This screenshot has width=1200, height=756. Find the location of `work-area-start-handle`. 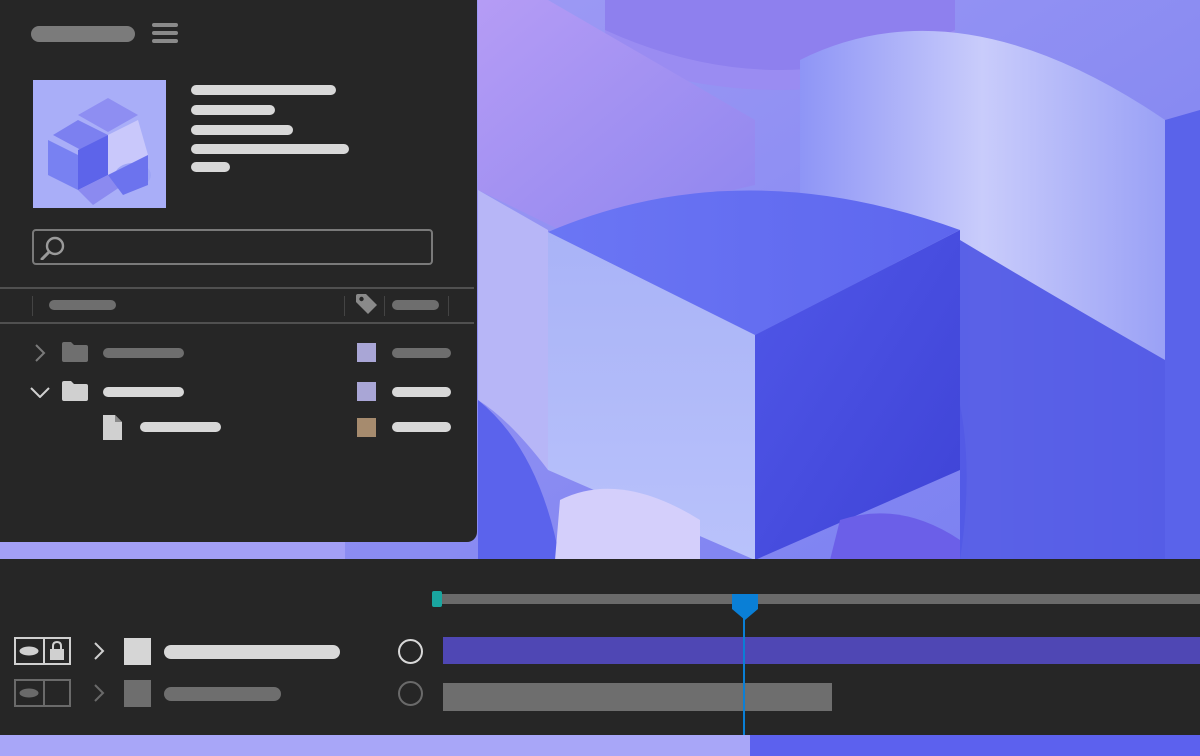

work-area-start-handle is located at coordinates (437, 599).